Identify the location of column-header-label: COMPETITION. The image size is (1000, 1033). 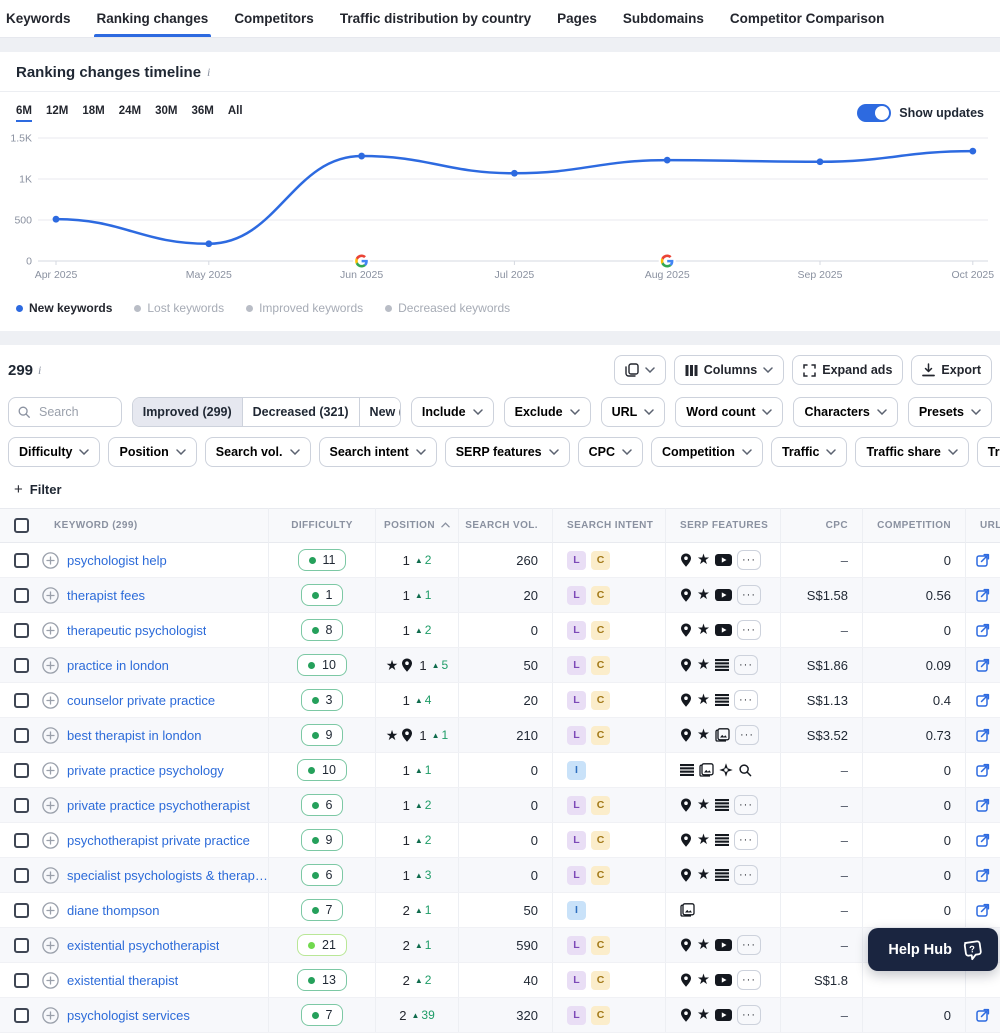
(914, 525).